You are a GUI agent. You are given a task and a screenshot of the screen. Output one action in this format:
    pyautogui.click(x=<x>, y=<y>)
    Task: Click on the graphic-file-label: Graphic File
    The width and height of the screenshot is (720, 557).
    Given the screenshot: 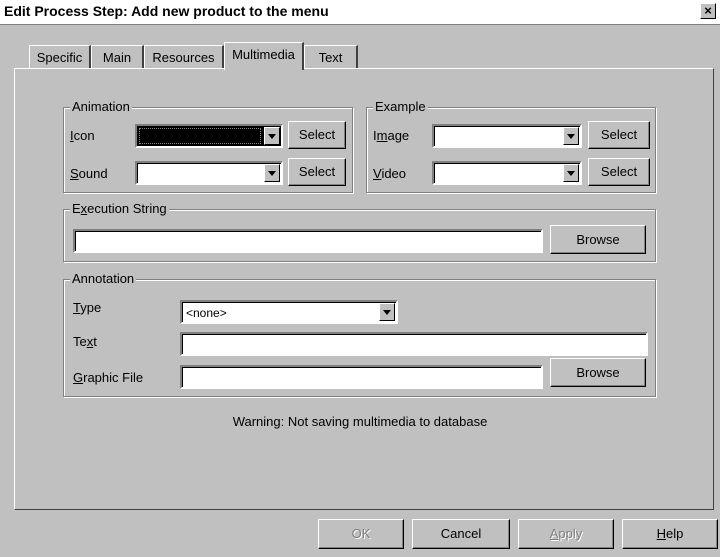 What is the action you would take?
    pyautogui.click(x=108, y=377)
    